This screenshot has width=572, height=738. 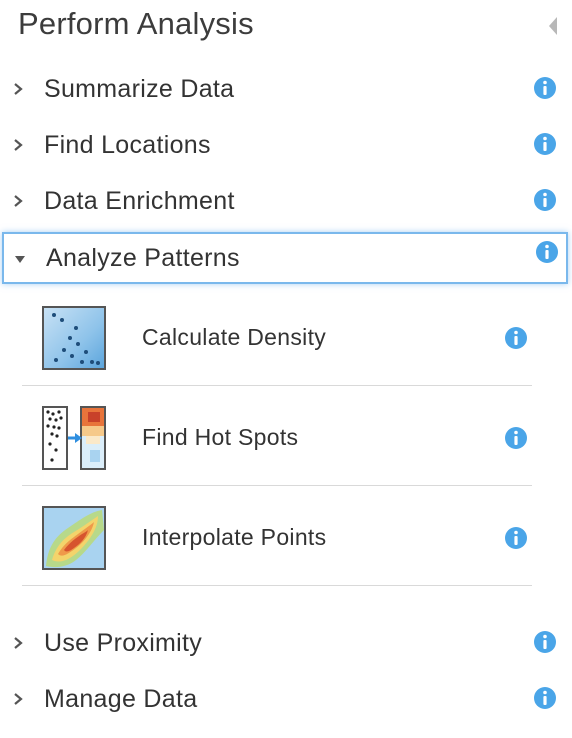 I want to click on tool-label: Find Hot Spots, so click(x=220, y=437).